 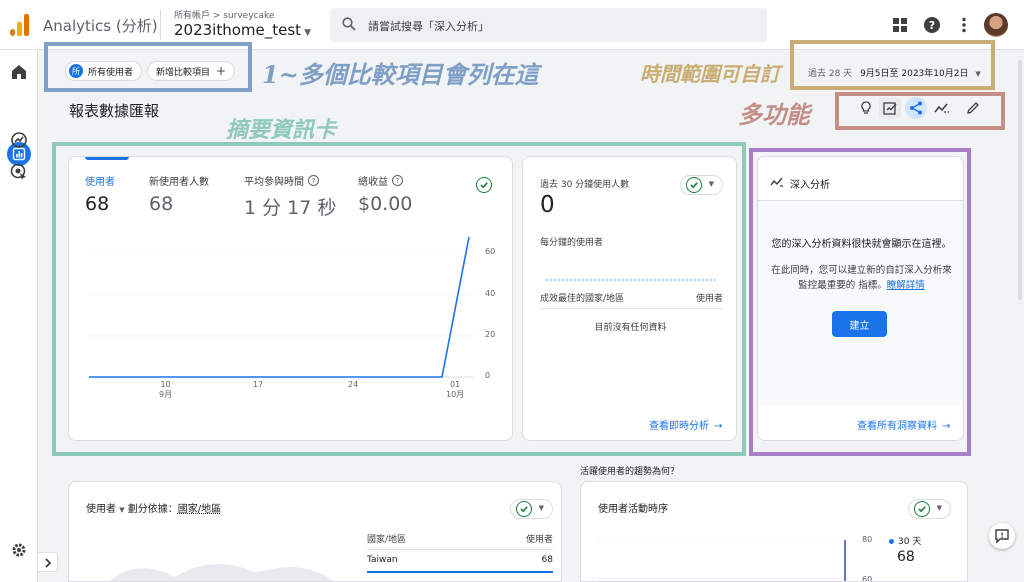 I want to click on geo-dimension: 國家/地區, so click(x=199, y=509).